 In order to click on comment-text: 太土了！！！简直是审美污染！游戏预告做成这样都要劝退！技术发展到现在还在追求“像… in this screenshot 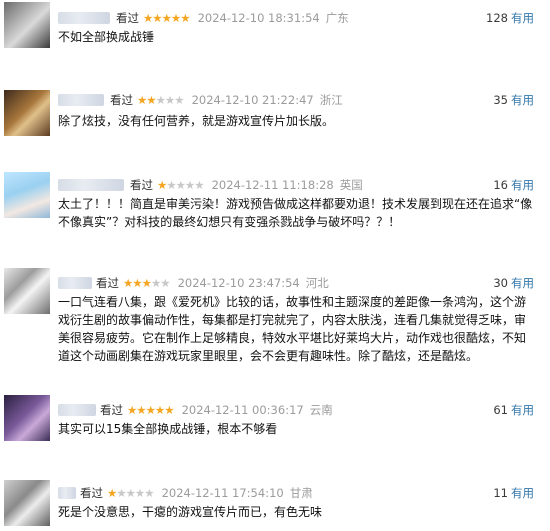, I will do `click(295, 213)`.